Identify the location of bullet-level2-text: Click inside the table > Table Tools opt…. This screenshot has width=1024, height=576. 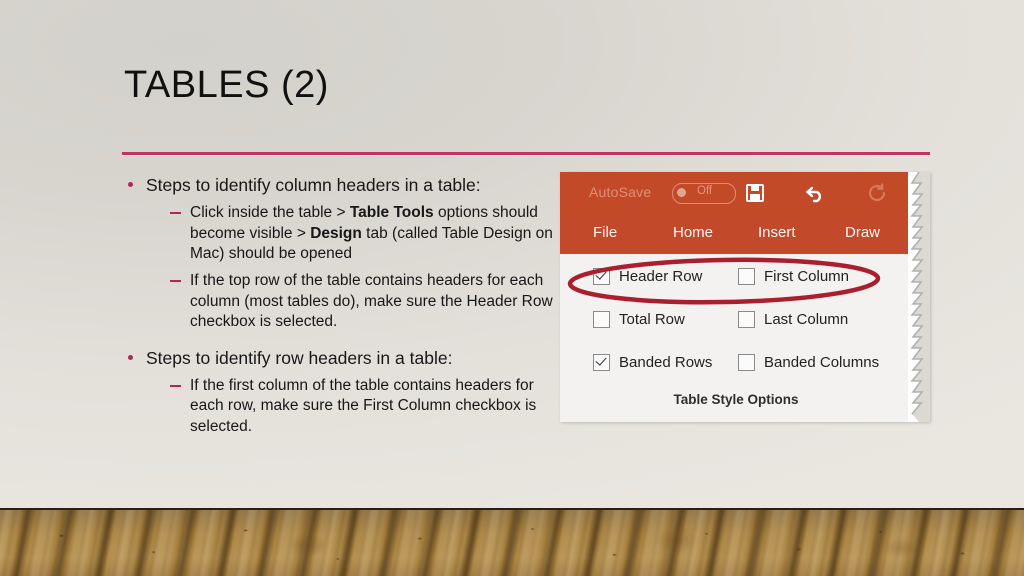
(371, 233).